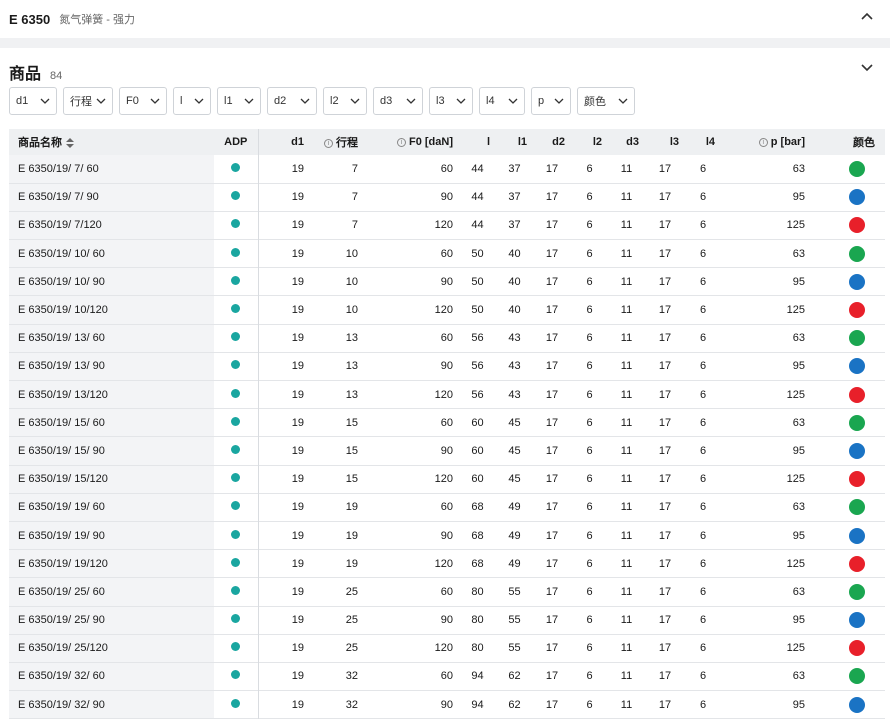 This screenshot has width=890, height=719. What do you see at coordinates (502, 101) in the screenshot?
I see `filter-dropdown: l4` at bounding box center [502, 101].